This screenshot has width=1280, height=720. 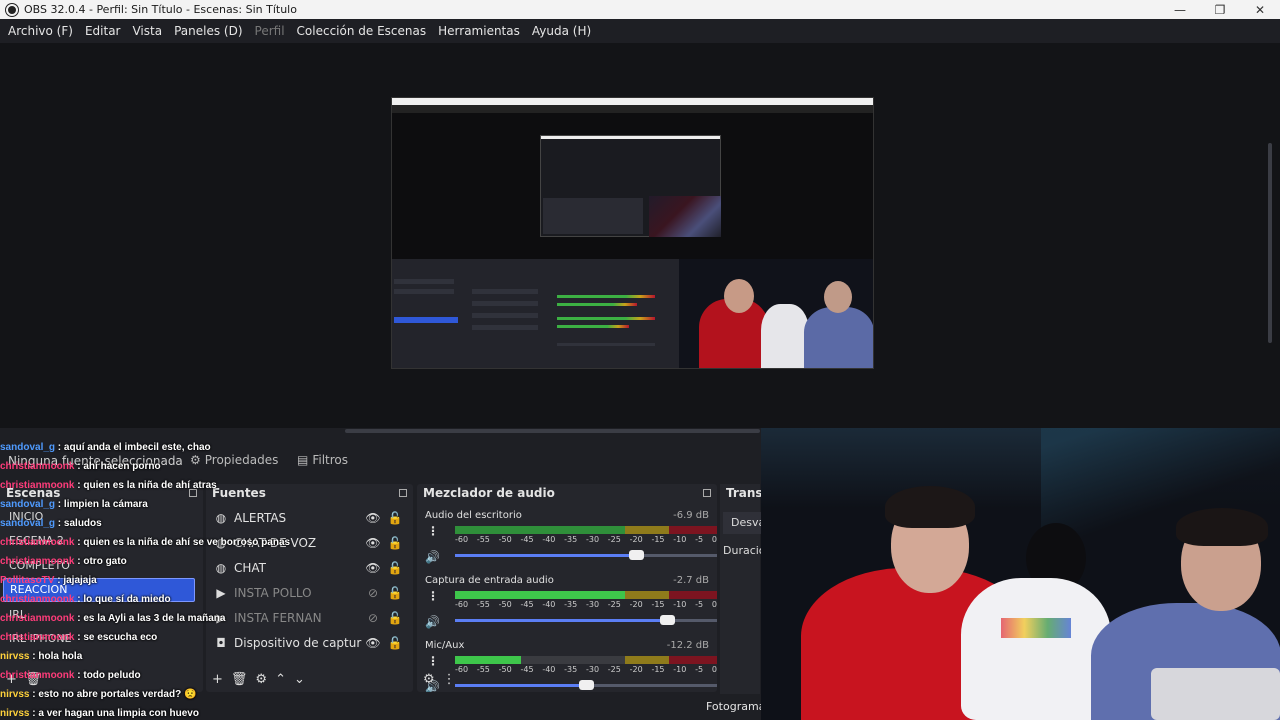 What do you see at coordinates (1036, 649) in the screenshot?
I see `person-masked-jacket` at bounding box center [1036, 649].